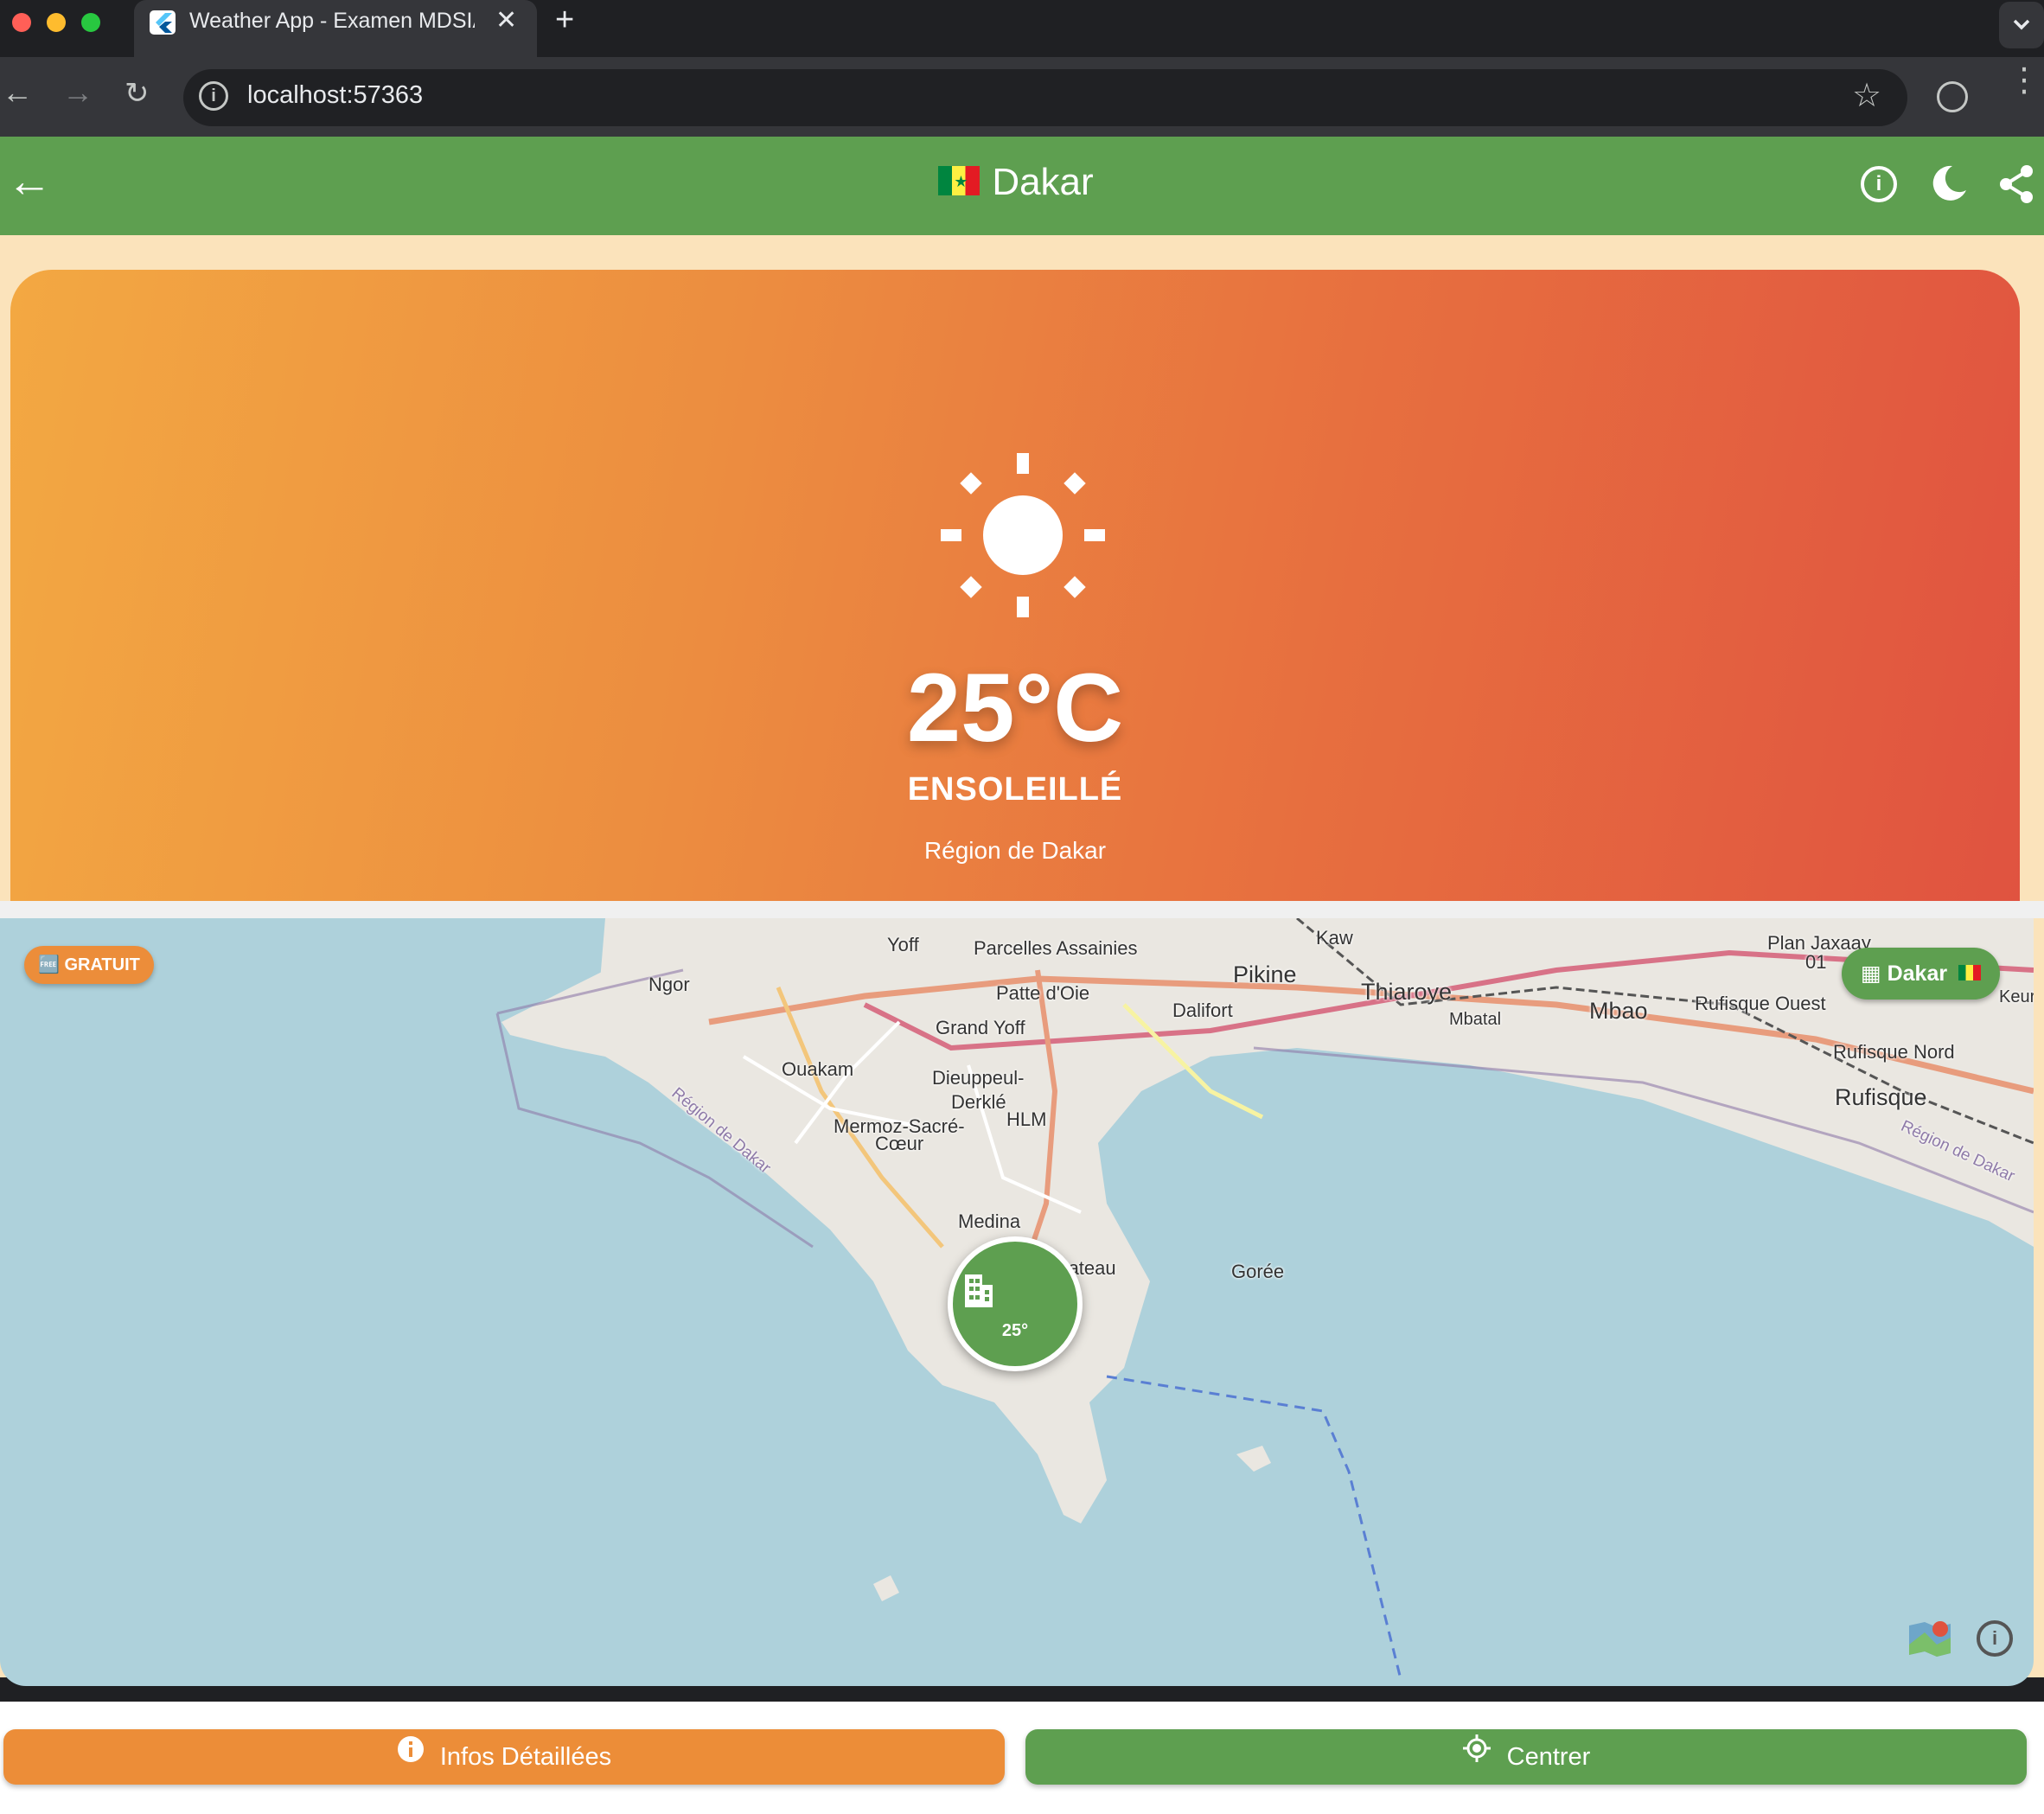  I want to click on temperature: 25°C, so click(1015, 708).